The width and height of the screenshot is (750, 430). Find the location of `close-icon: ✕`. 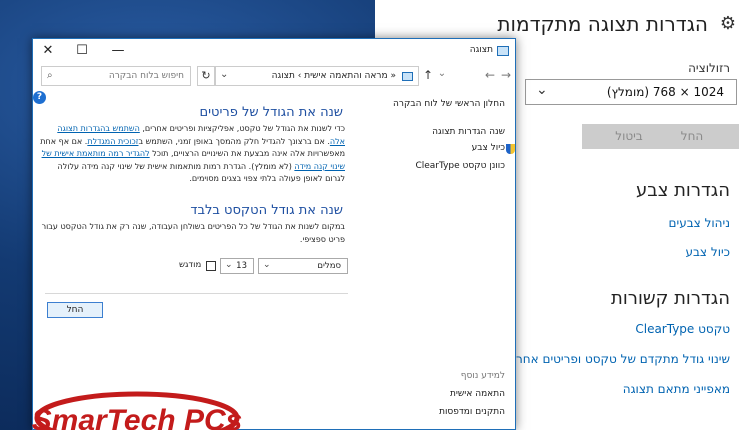

close-icon: ✕ is located at coordinates (48, 51).